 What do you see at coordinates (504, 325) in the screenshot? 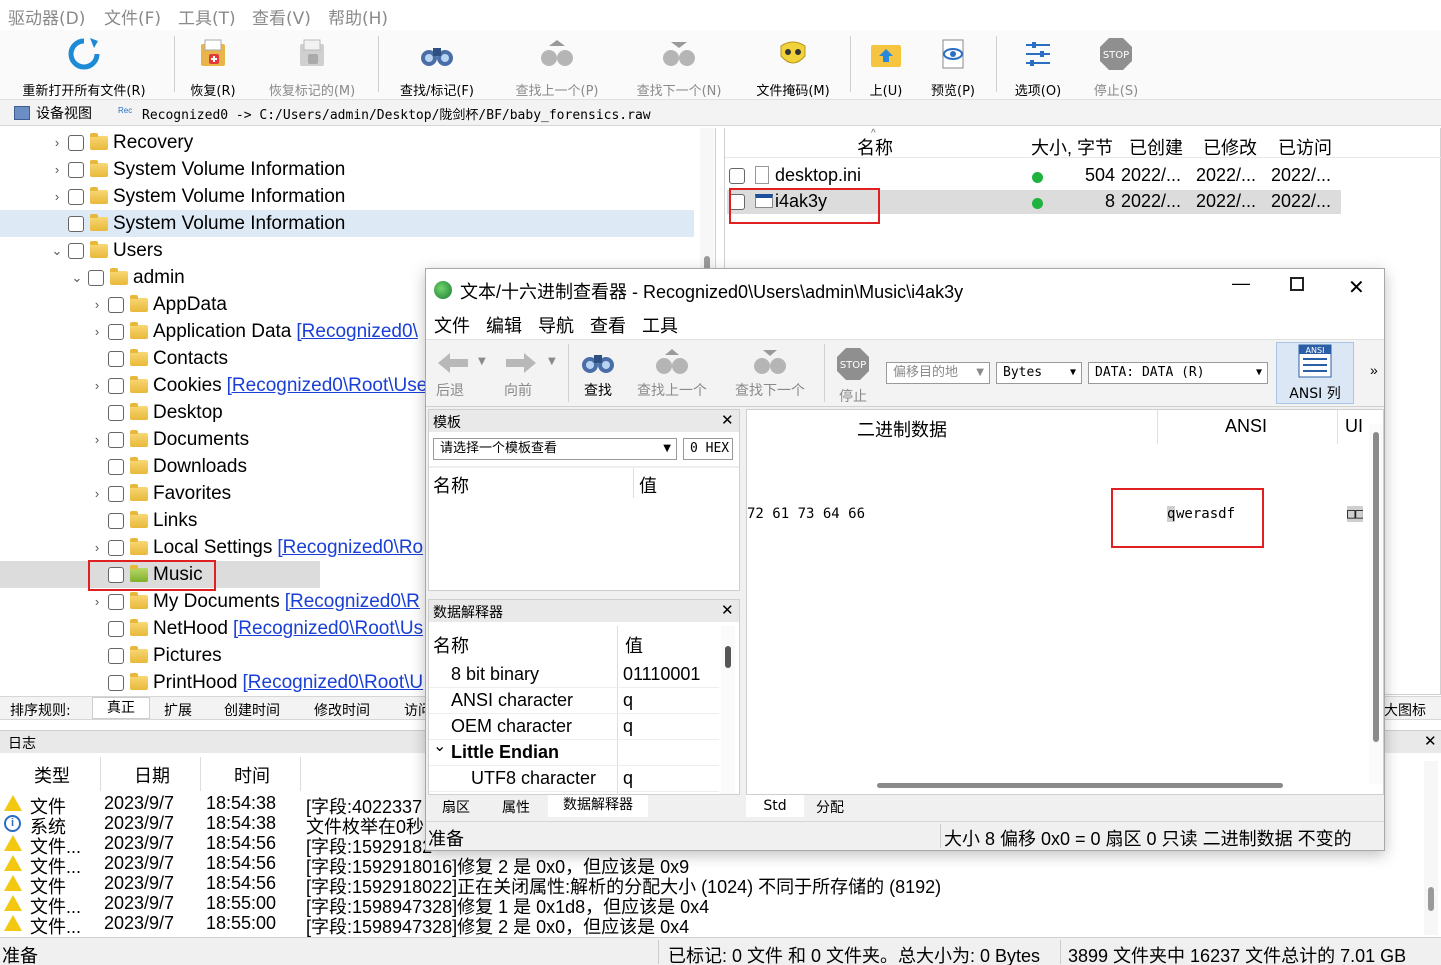
I see `viewer-menu-edit: 编辑` at bounding box center [504, 325].